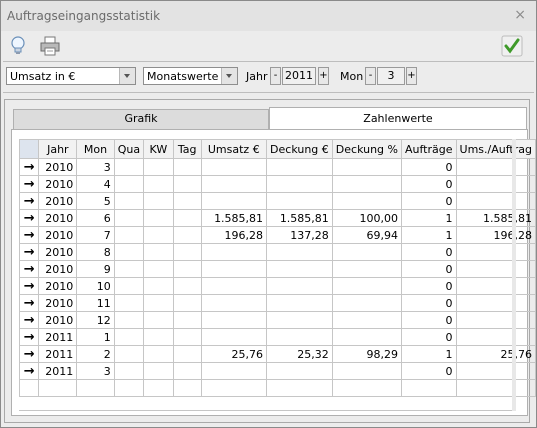  What do you see at coordinates (429, 218) in the screenshot?
I see `cell-auftraege: 1` at bounding box center [429, 218].